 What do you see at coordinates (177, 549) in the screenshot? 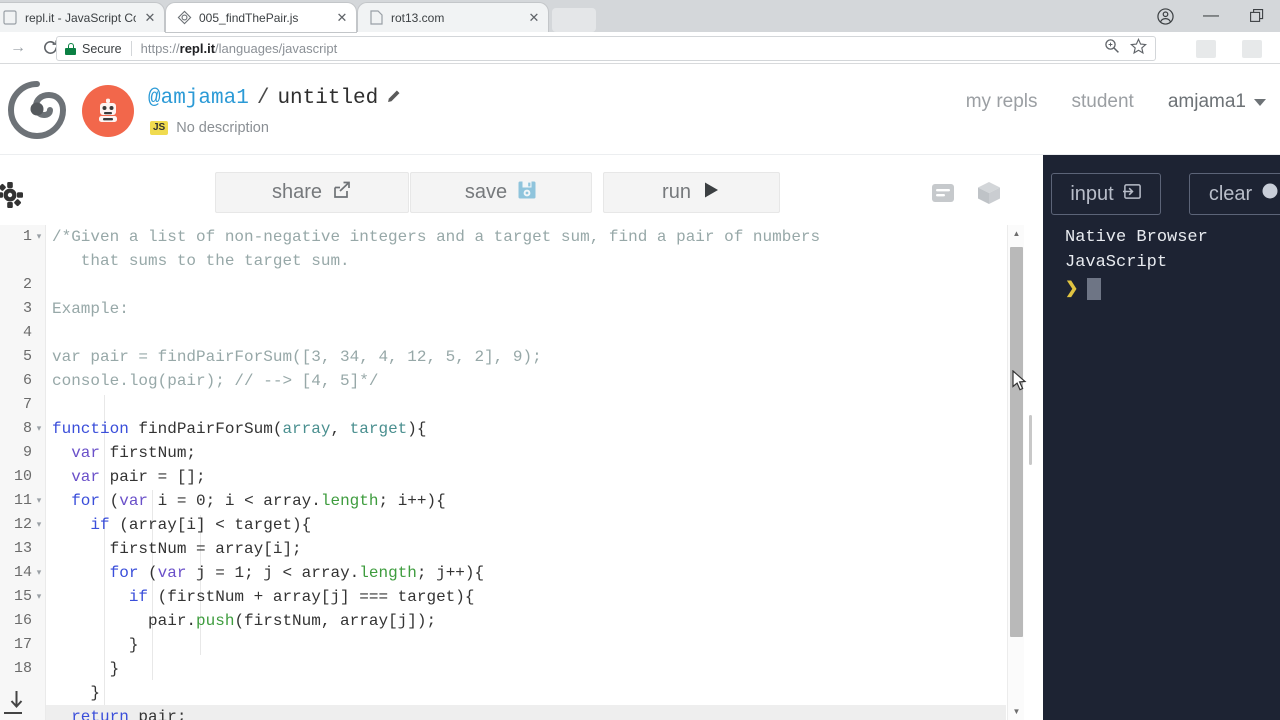
I see `code-line: firstNum = array[i];` at bounding box center [177, 549].